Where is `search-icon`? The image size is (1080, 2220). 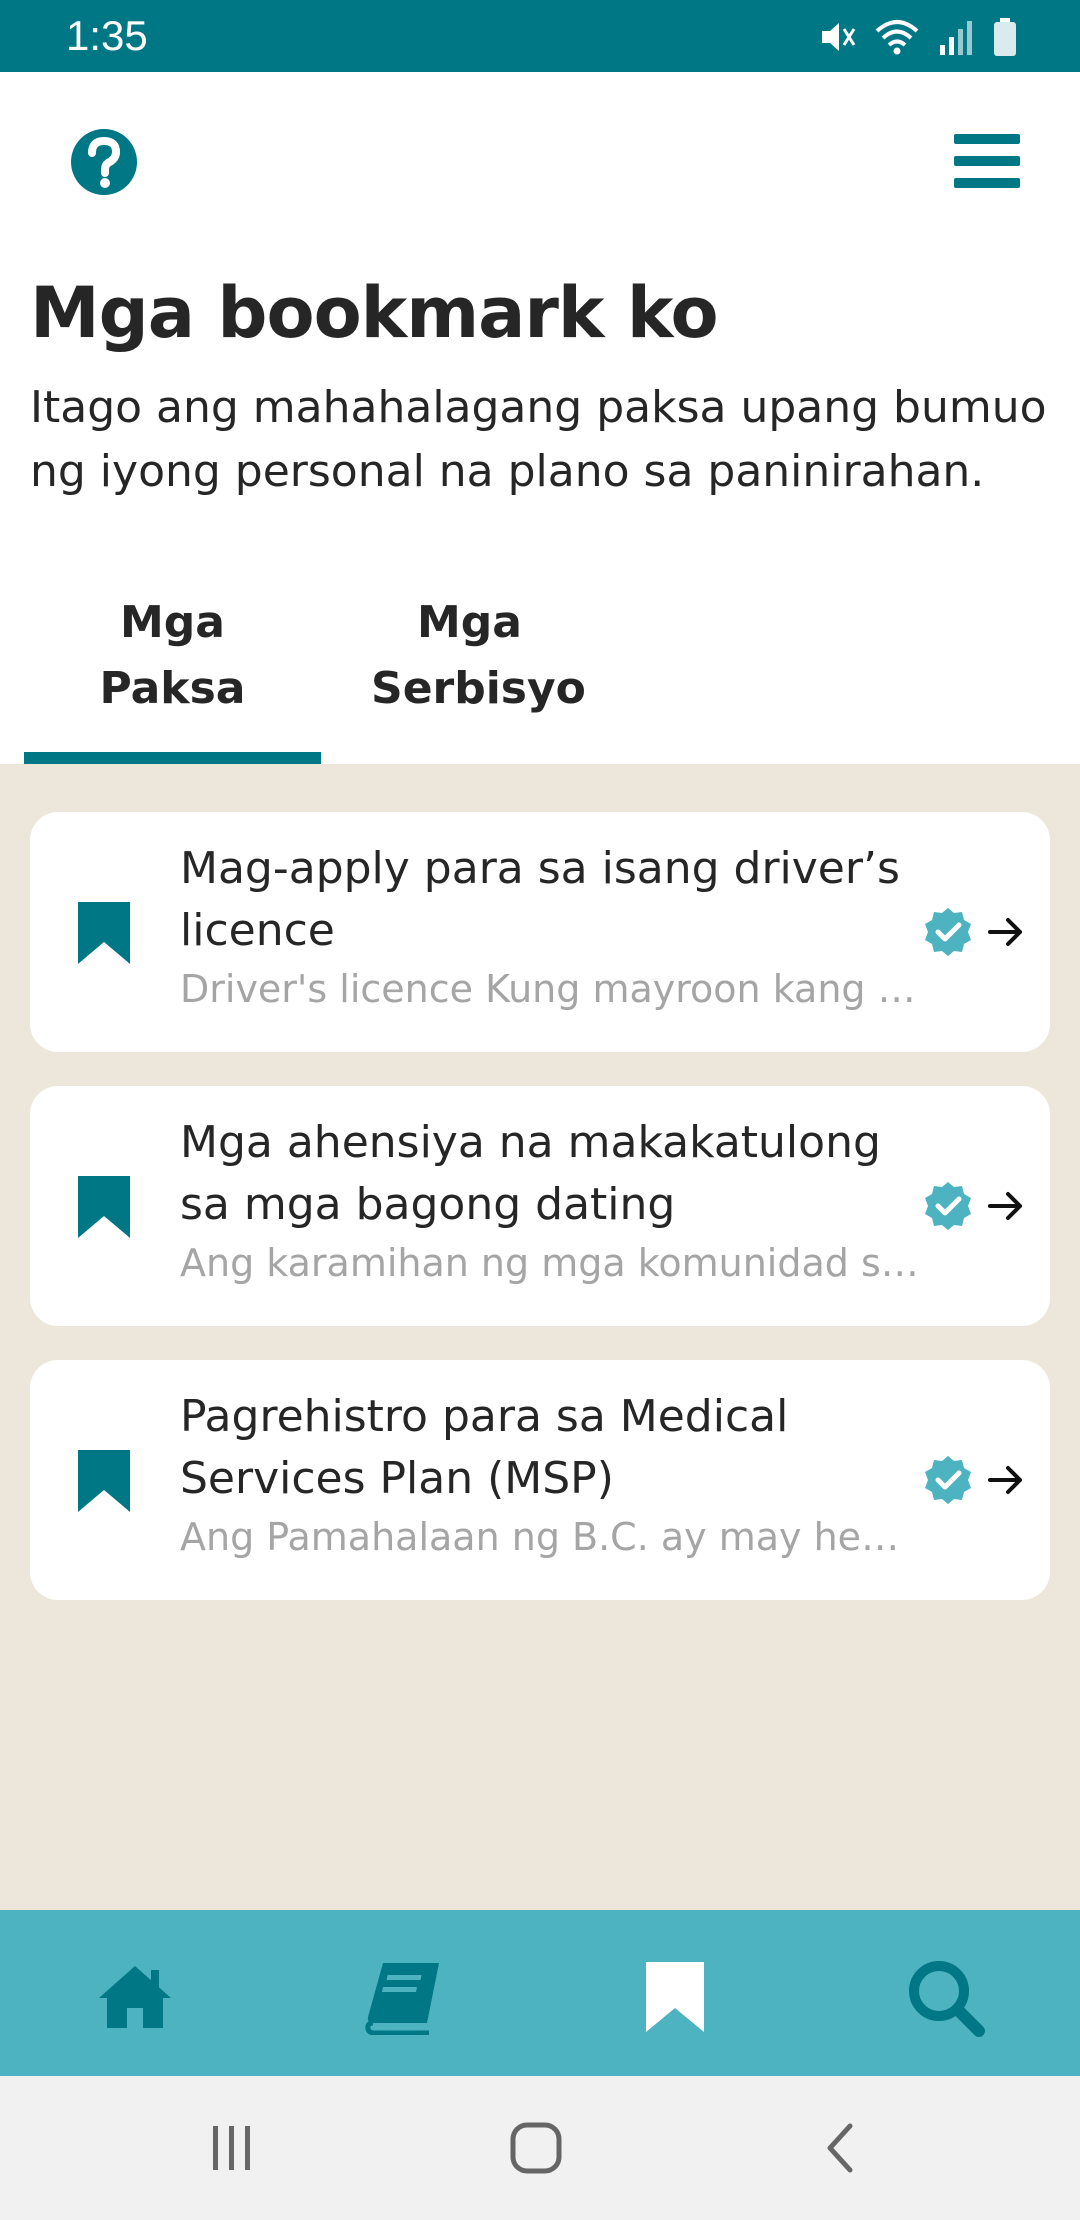 search-icon is located at coordinates (947, 1999).